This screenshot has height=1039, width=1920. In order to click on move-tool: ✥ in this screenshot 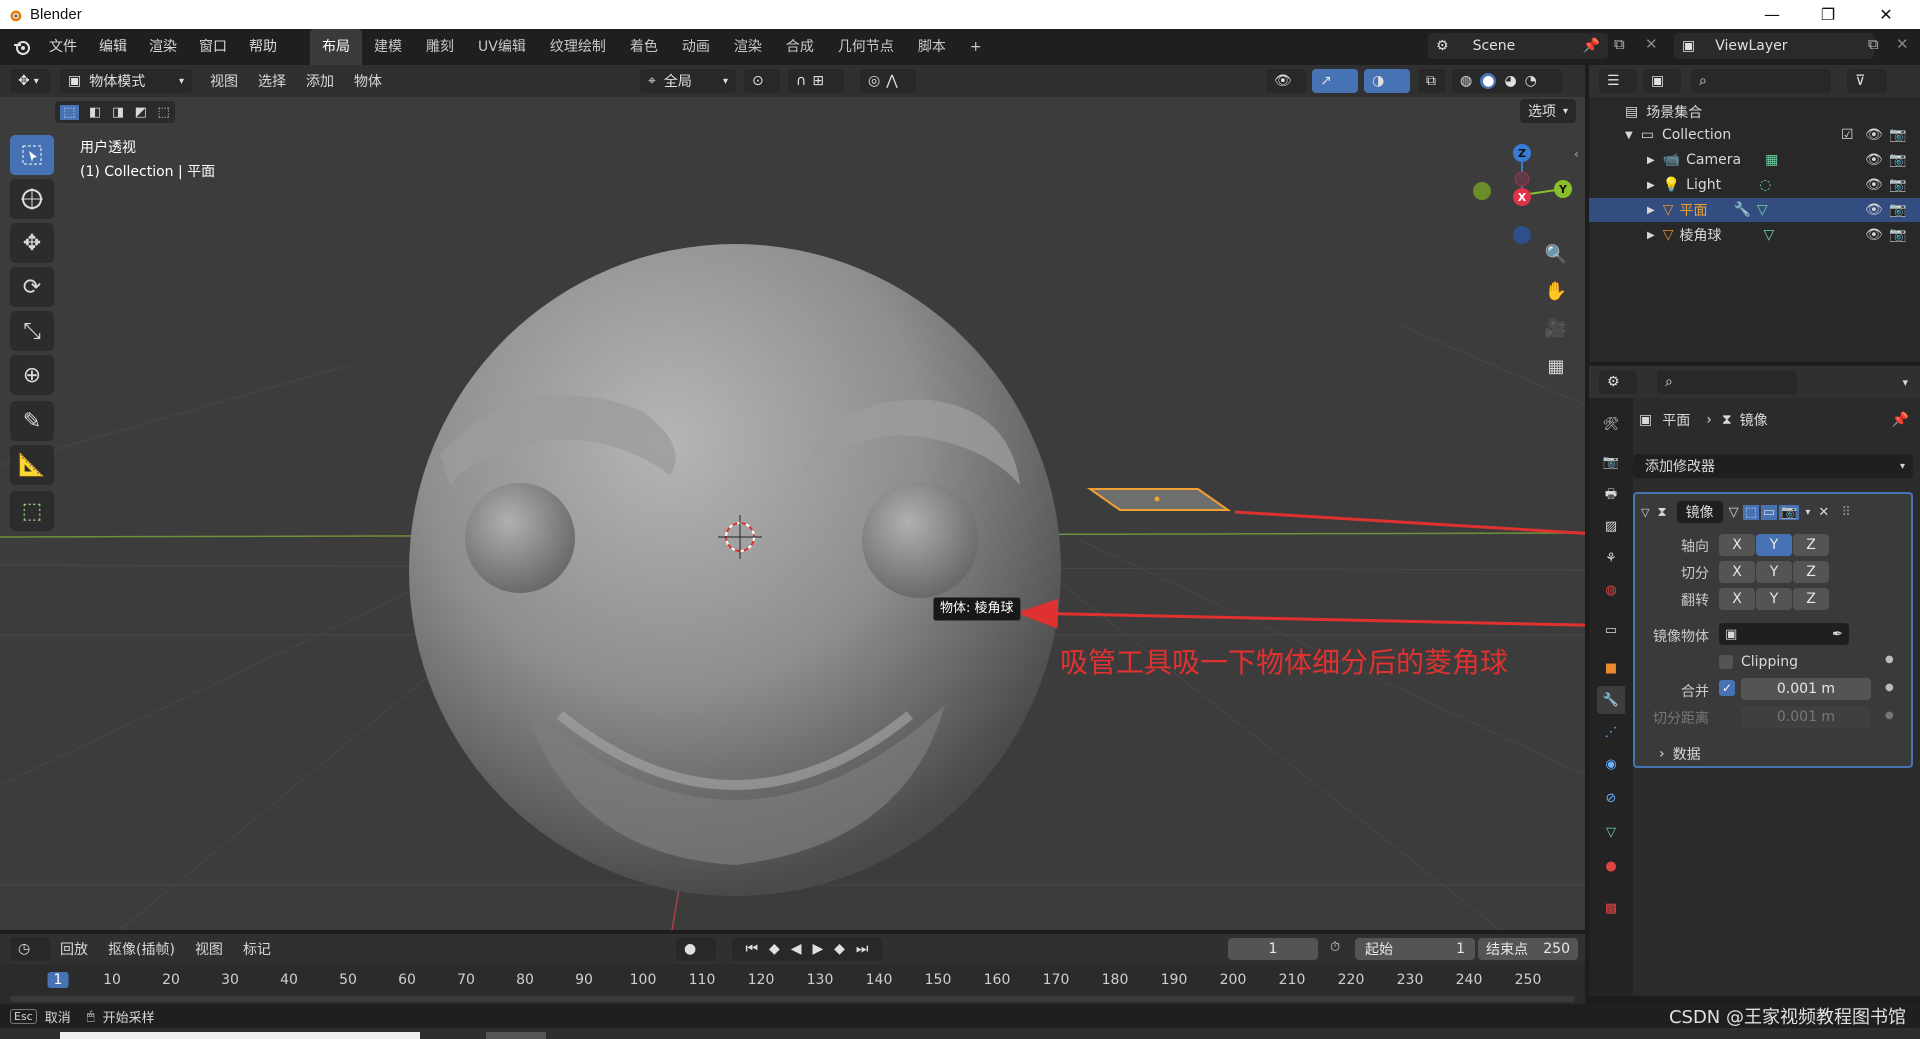, I will do `click(32, 243)`.